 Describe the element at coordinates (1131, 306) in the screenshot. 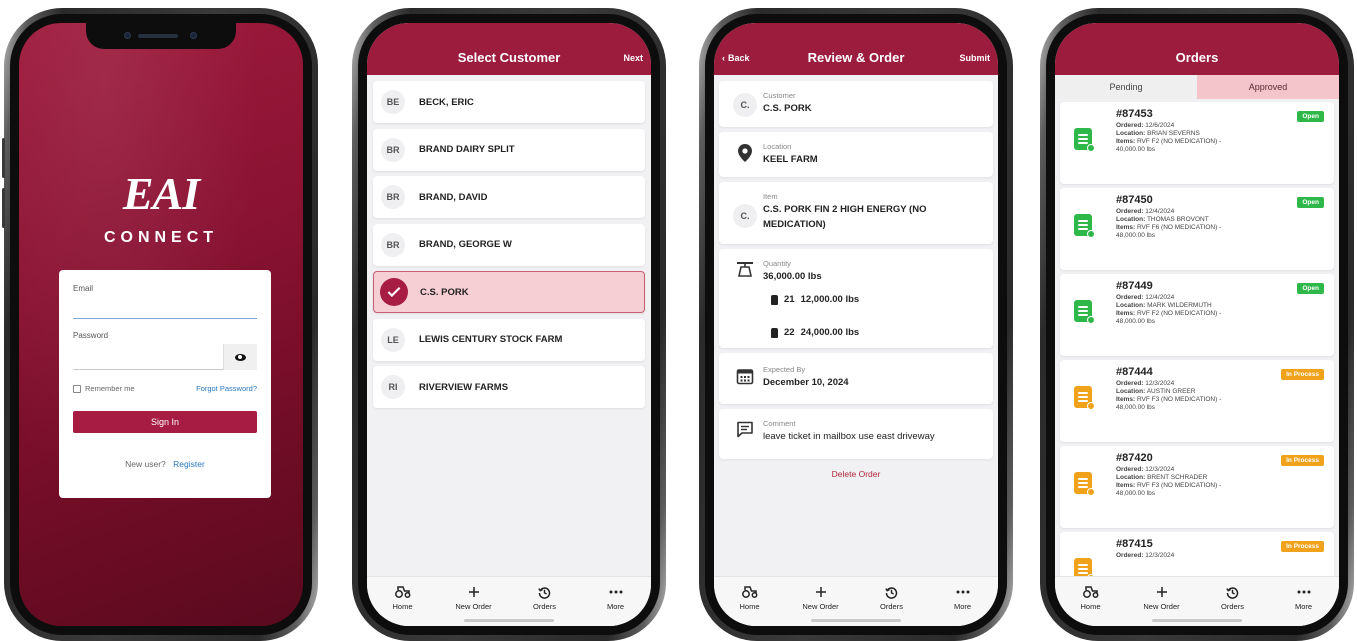

I see `order-location-key: Location:` at that location.